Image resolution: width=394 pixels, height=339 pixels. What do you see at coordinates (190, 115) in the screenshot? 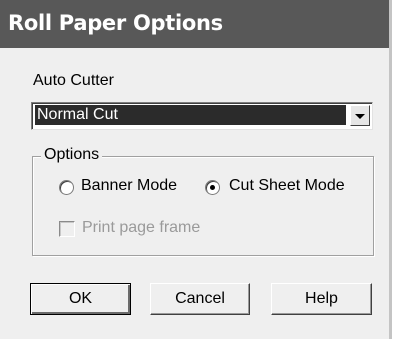
I see `auto-cutter-selected-value: Normal Cut` at bounding box center [190, 115].